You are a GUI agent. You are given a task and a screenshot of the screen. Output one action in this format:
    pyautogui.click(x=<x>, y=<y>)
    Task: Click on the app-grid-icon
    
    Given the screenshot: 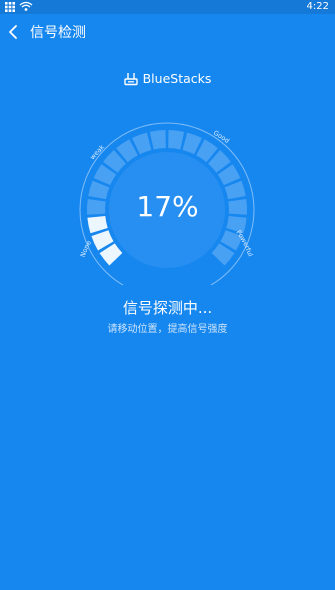 What is the action you would take?
    pyautogui.click(x=10, y=7)
    